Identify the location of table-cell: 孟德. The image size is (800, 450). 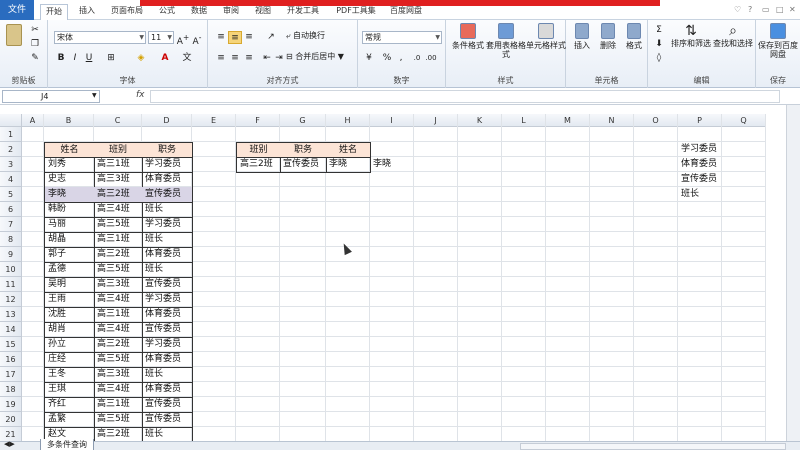
(69, 270).